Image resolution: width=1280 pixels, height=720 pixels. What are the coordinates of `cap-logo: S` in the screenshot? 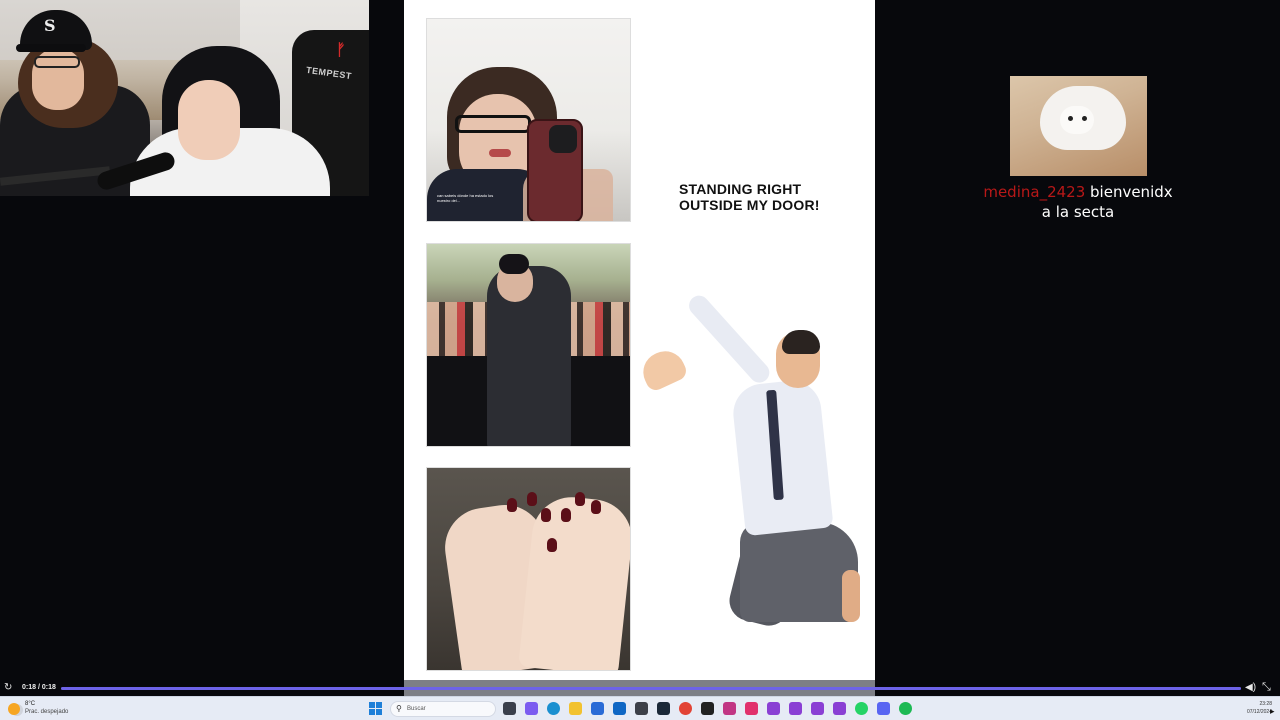 It's located at (50, 25).